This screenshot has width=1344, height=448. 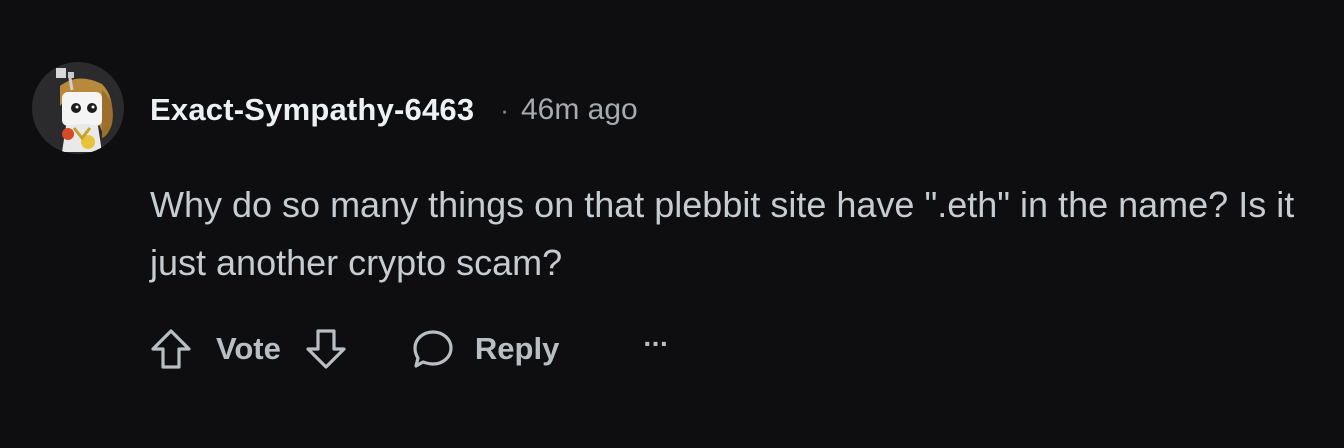 What do you see at coordinates (248, 348) in the screenshot?
I see `vote-label: Vote` at bounding box center [248, 348].